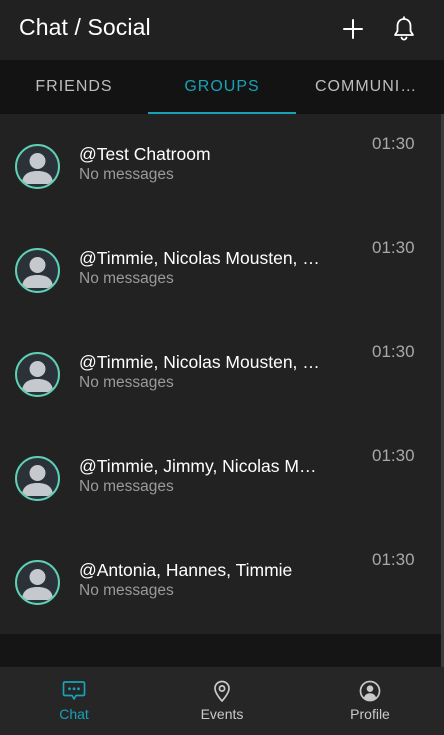 The width and height of the screenshot is (444, 735). I want to click on plus-icon, so click(353, 29).